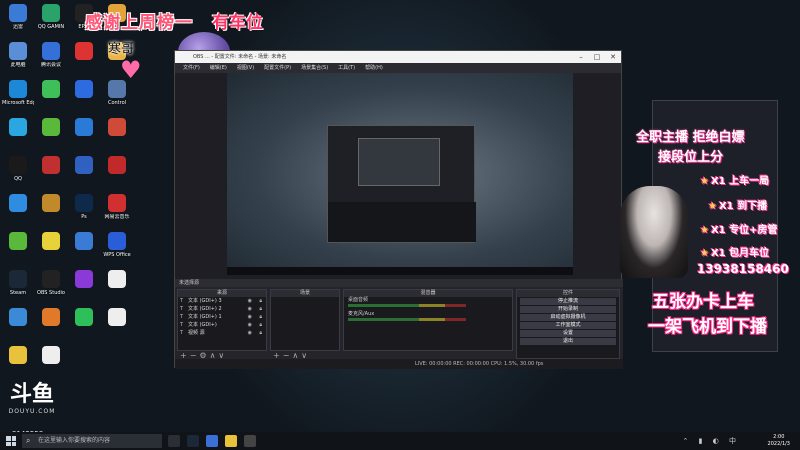 This screenshot has height=450, width=800. Describe the element at coordinates (568, 309) in the screenshot. I see `control-button: 开始录制` at that location.